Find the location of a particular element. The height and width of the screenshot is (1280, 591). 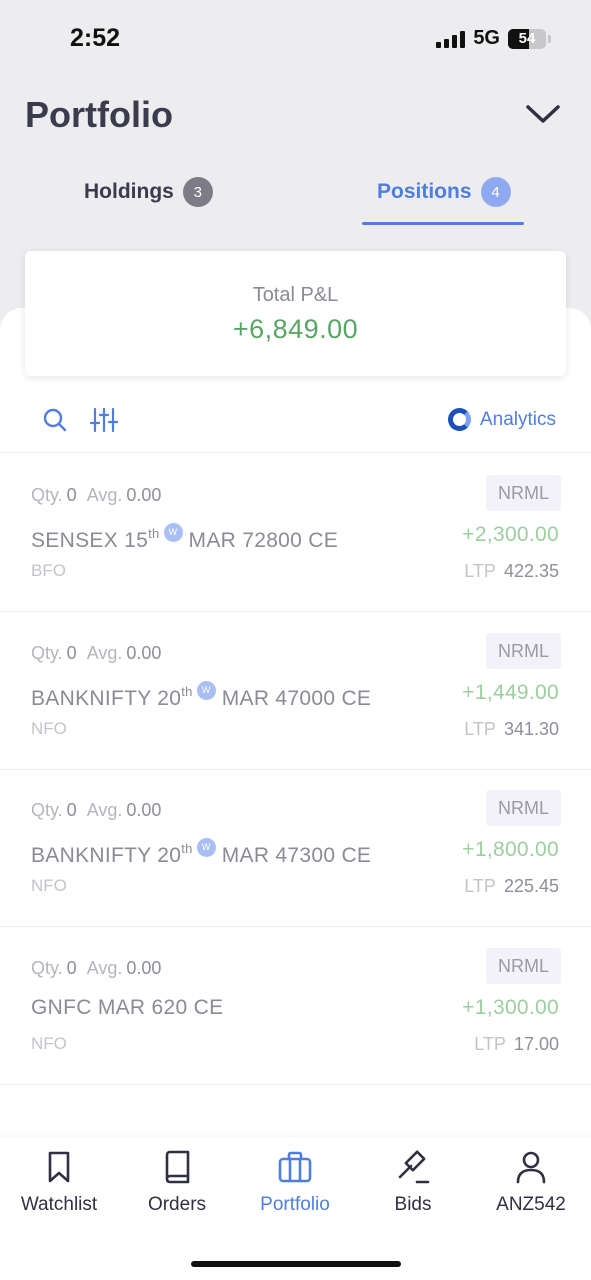

total-pnl-card: Total P&L +6,849.00 is located at coordinates (295, 313).